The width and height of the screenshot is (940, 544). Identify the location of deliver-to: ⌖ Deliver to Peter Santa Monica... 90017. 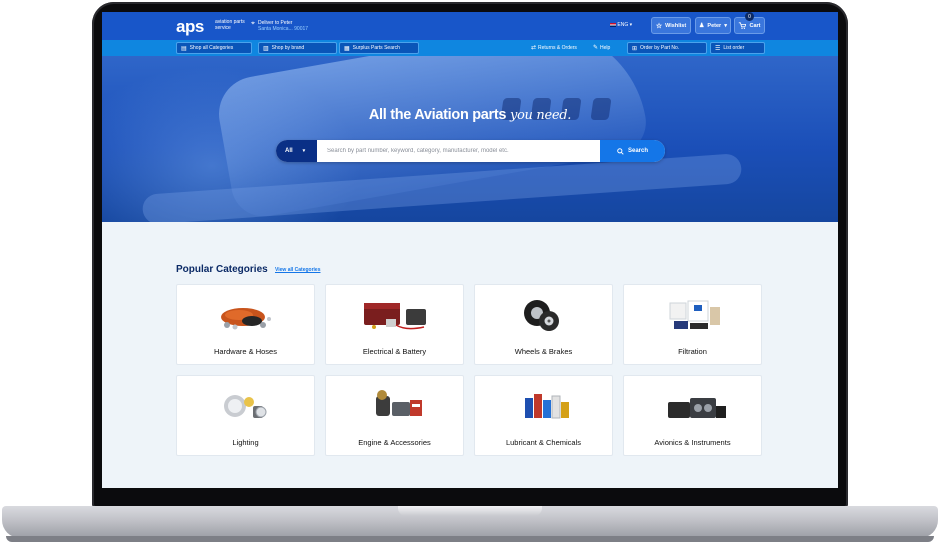
(280, 26).